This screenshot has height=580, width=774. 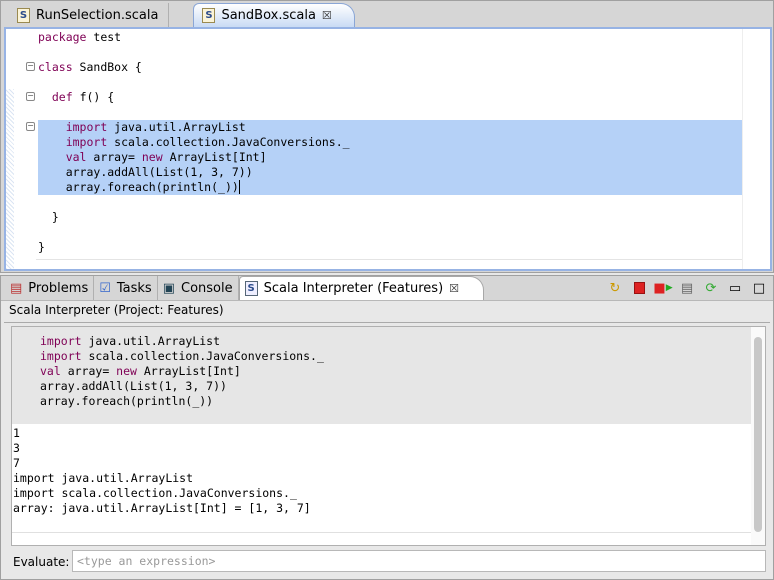 What do you see at coordinates (55, 67) in the screenshot?
I see `keyword: class` at bounding box center [55, 67].